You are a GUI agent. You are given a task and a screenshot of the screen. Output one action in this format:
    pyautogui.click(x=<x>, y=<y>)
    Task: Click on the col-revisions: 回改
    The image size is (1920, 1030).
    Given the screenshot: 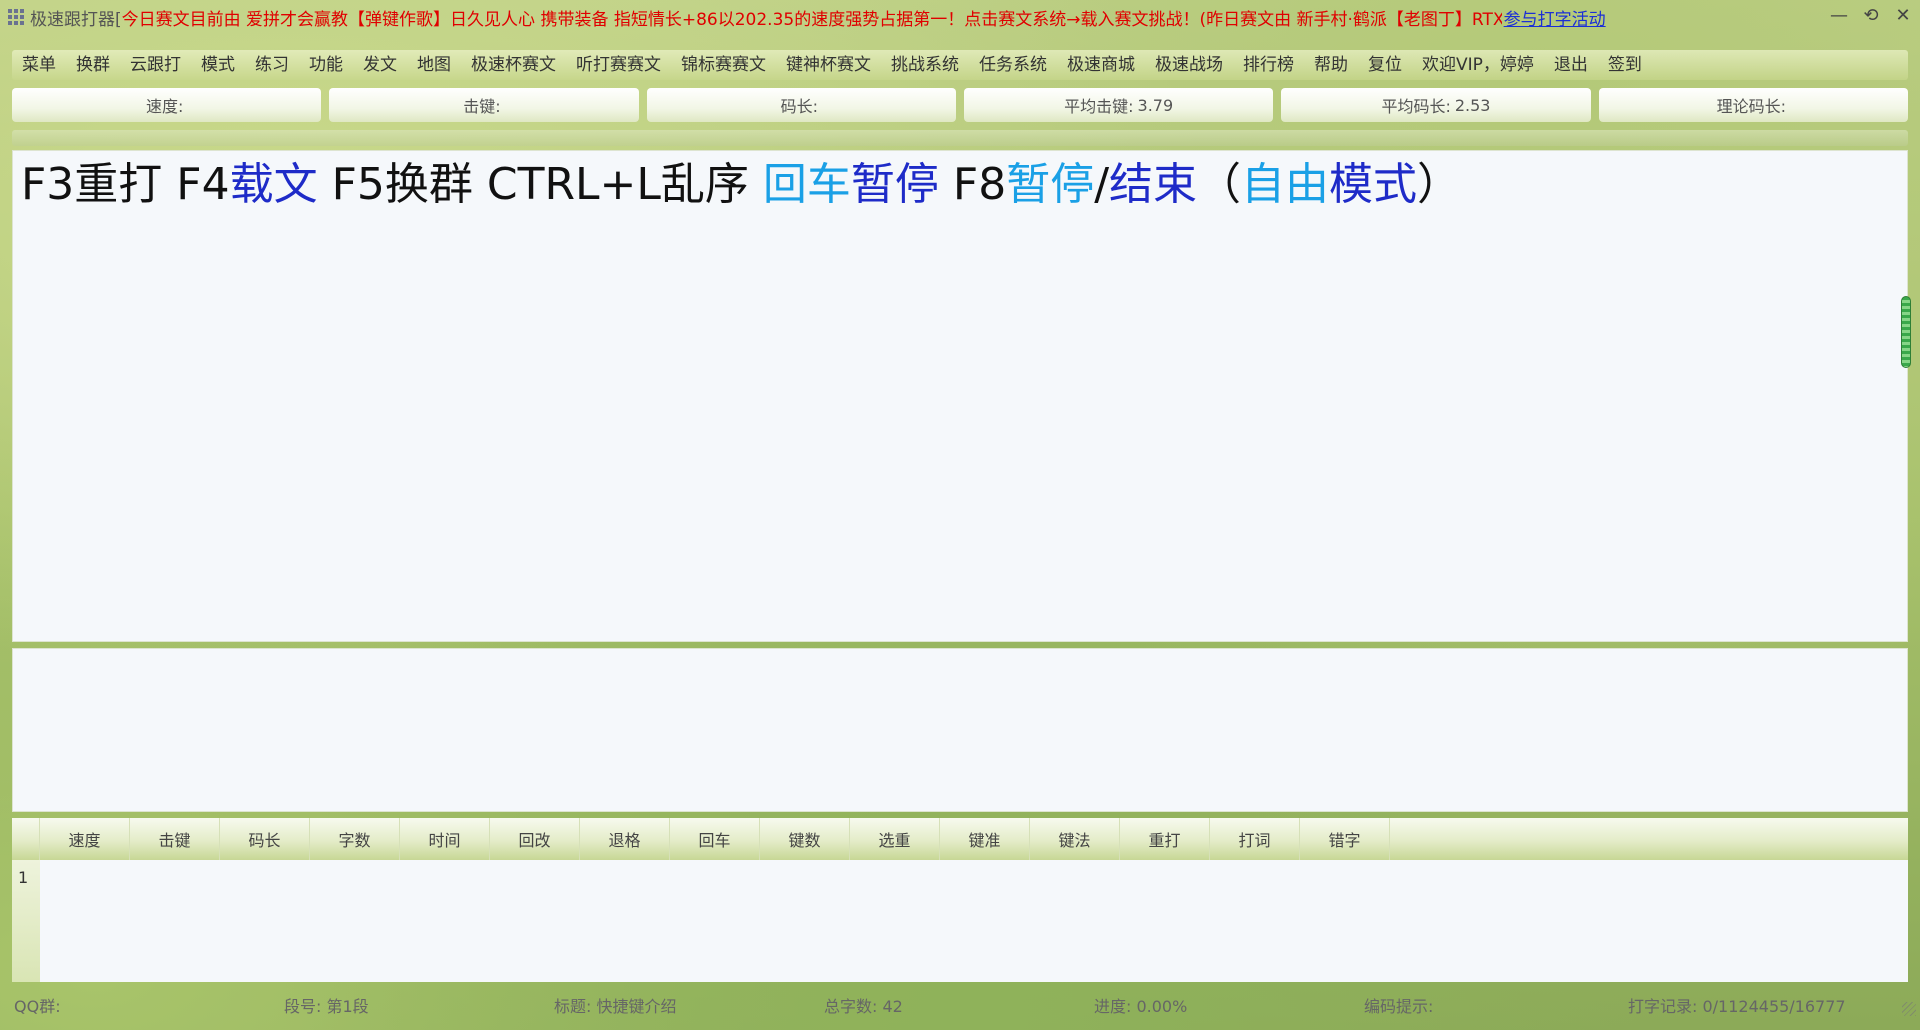 What is the action you would take?
    pyautogui.click(x=535, y=839)
    